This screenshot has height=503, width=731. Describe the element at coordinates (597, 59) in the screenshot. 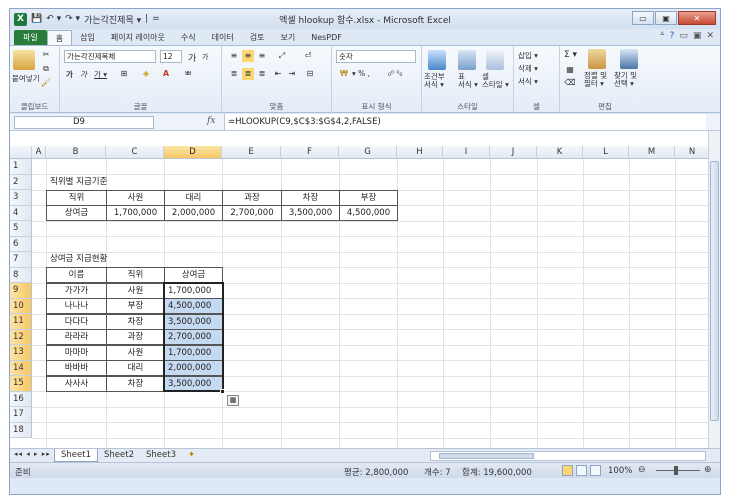

I see `sort-filter-icon` at that location.